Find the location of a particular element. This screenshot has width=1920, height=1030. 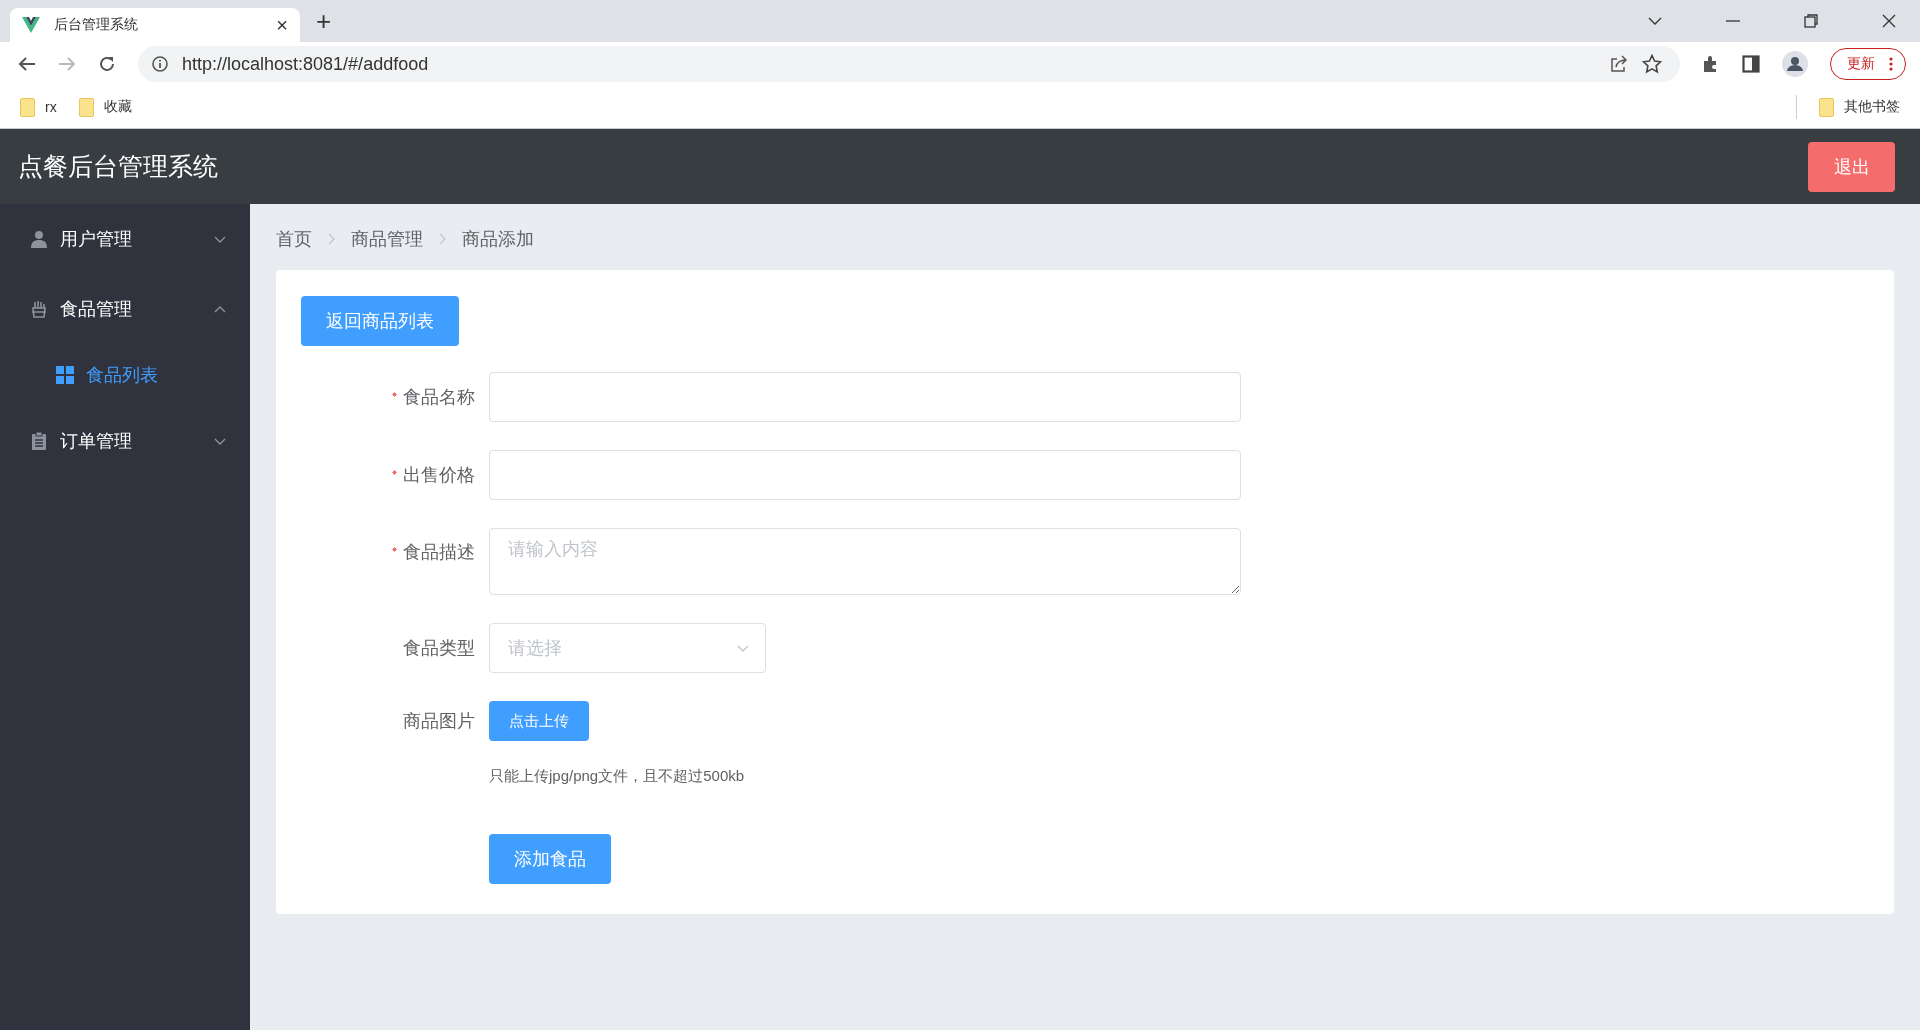

grid-icon is located at coordinates (65, 375).